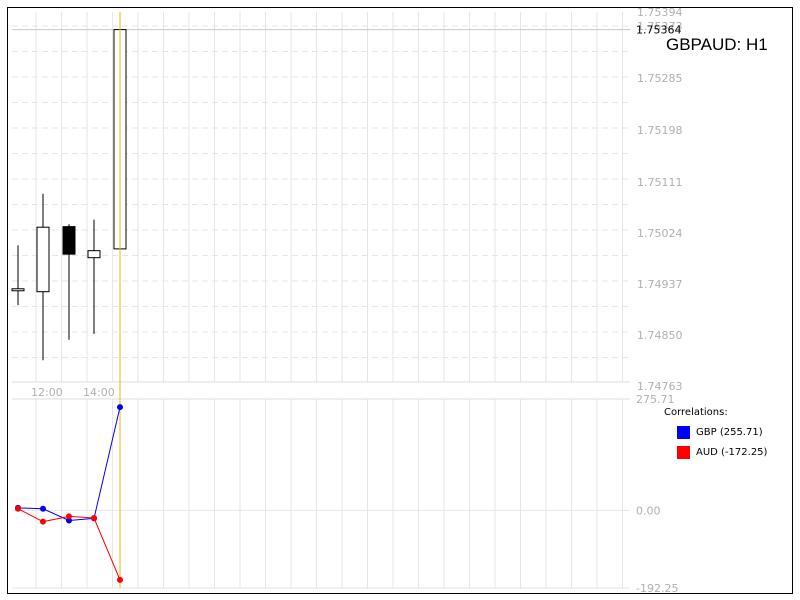 This screenshot has width=800, height=600. What do you see at coordinates (660, 233) in the screenshot?
I see `price-tick-label: 1.75024` at bounding box center [660, 233].